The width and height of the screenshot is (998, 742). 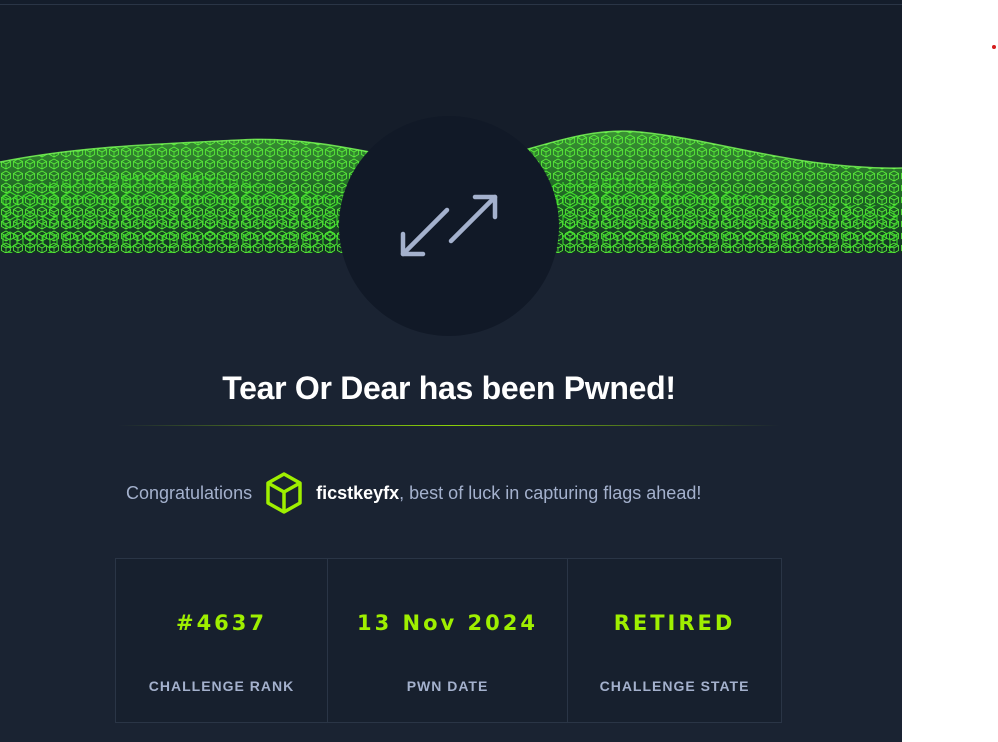 What do you see at coordinates (550, 492) in the screenshot?
I see `congrats-suffix: , best of luck in capturing flags ahead!` at bounding box center [550, 492].